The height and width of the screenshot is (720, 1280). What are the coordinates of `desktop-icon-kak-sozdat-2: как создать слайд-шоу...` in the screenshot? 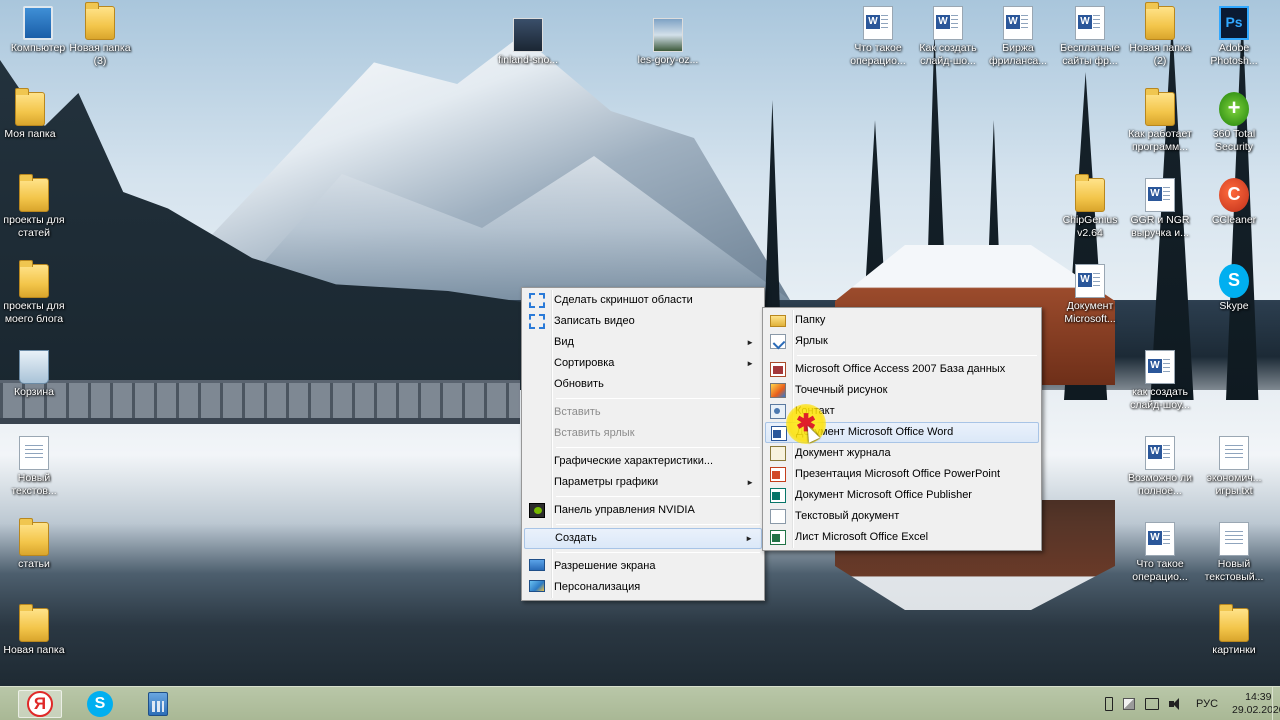 It's located at (1160, 381).